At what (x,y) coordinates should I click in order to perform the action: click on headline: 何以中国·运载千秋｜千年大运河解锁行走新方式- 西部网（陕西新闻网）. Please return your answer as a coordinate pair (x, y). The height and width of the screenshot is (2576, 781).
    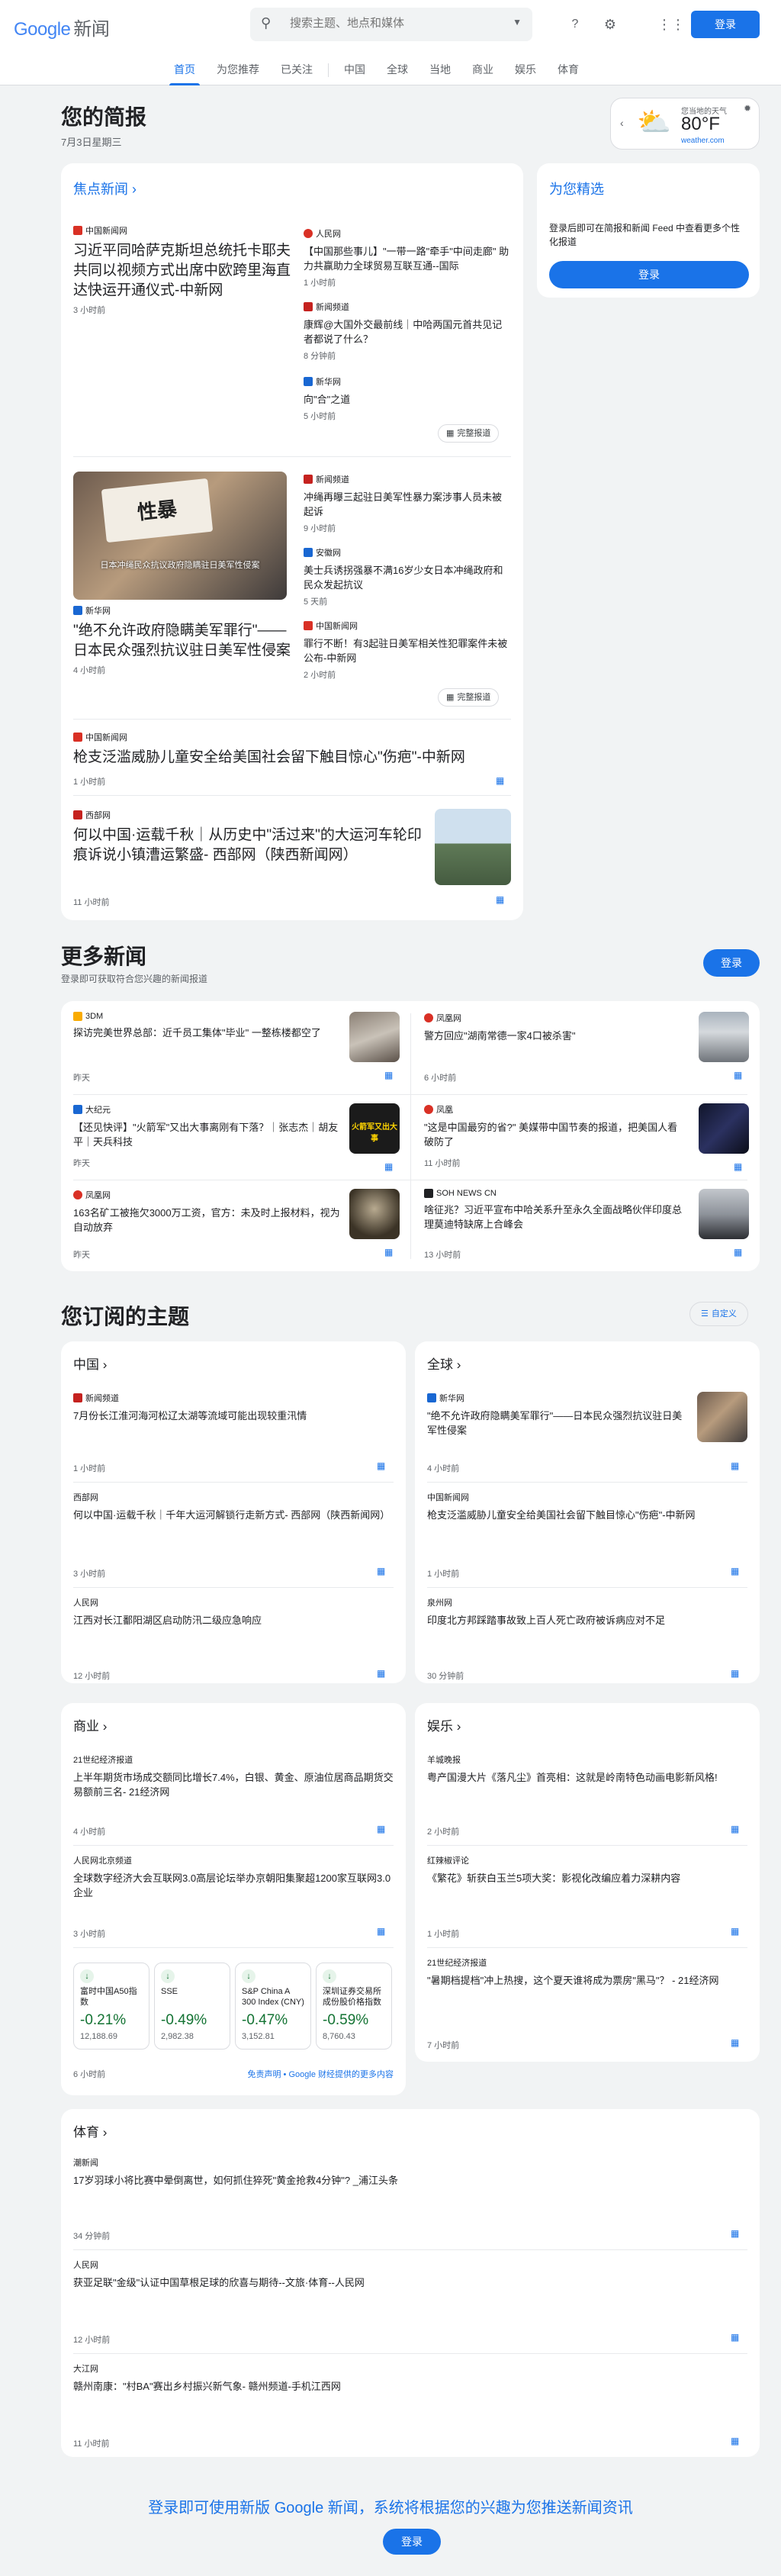
    Looking at the image, I should click on (233, 1515).